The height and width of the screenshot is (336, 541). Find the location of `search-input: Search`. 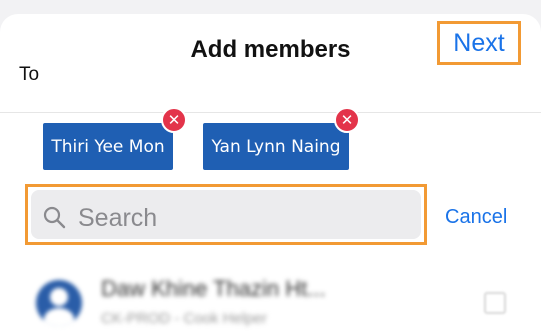

search-input: Search is located at coordinates (226, 214).